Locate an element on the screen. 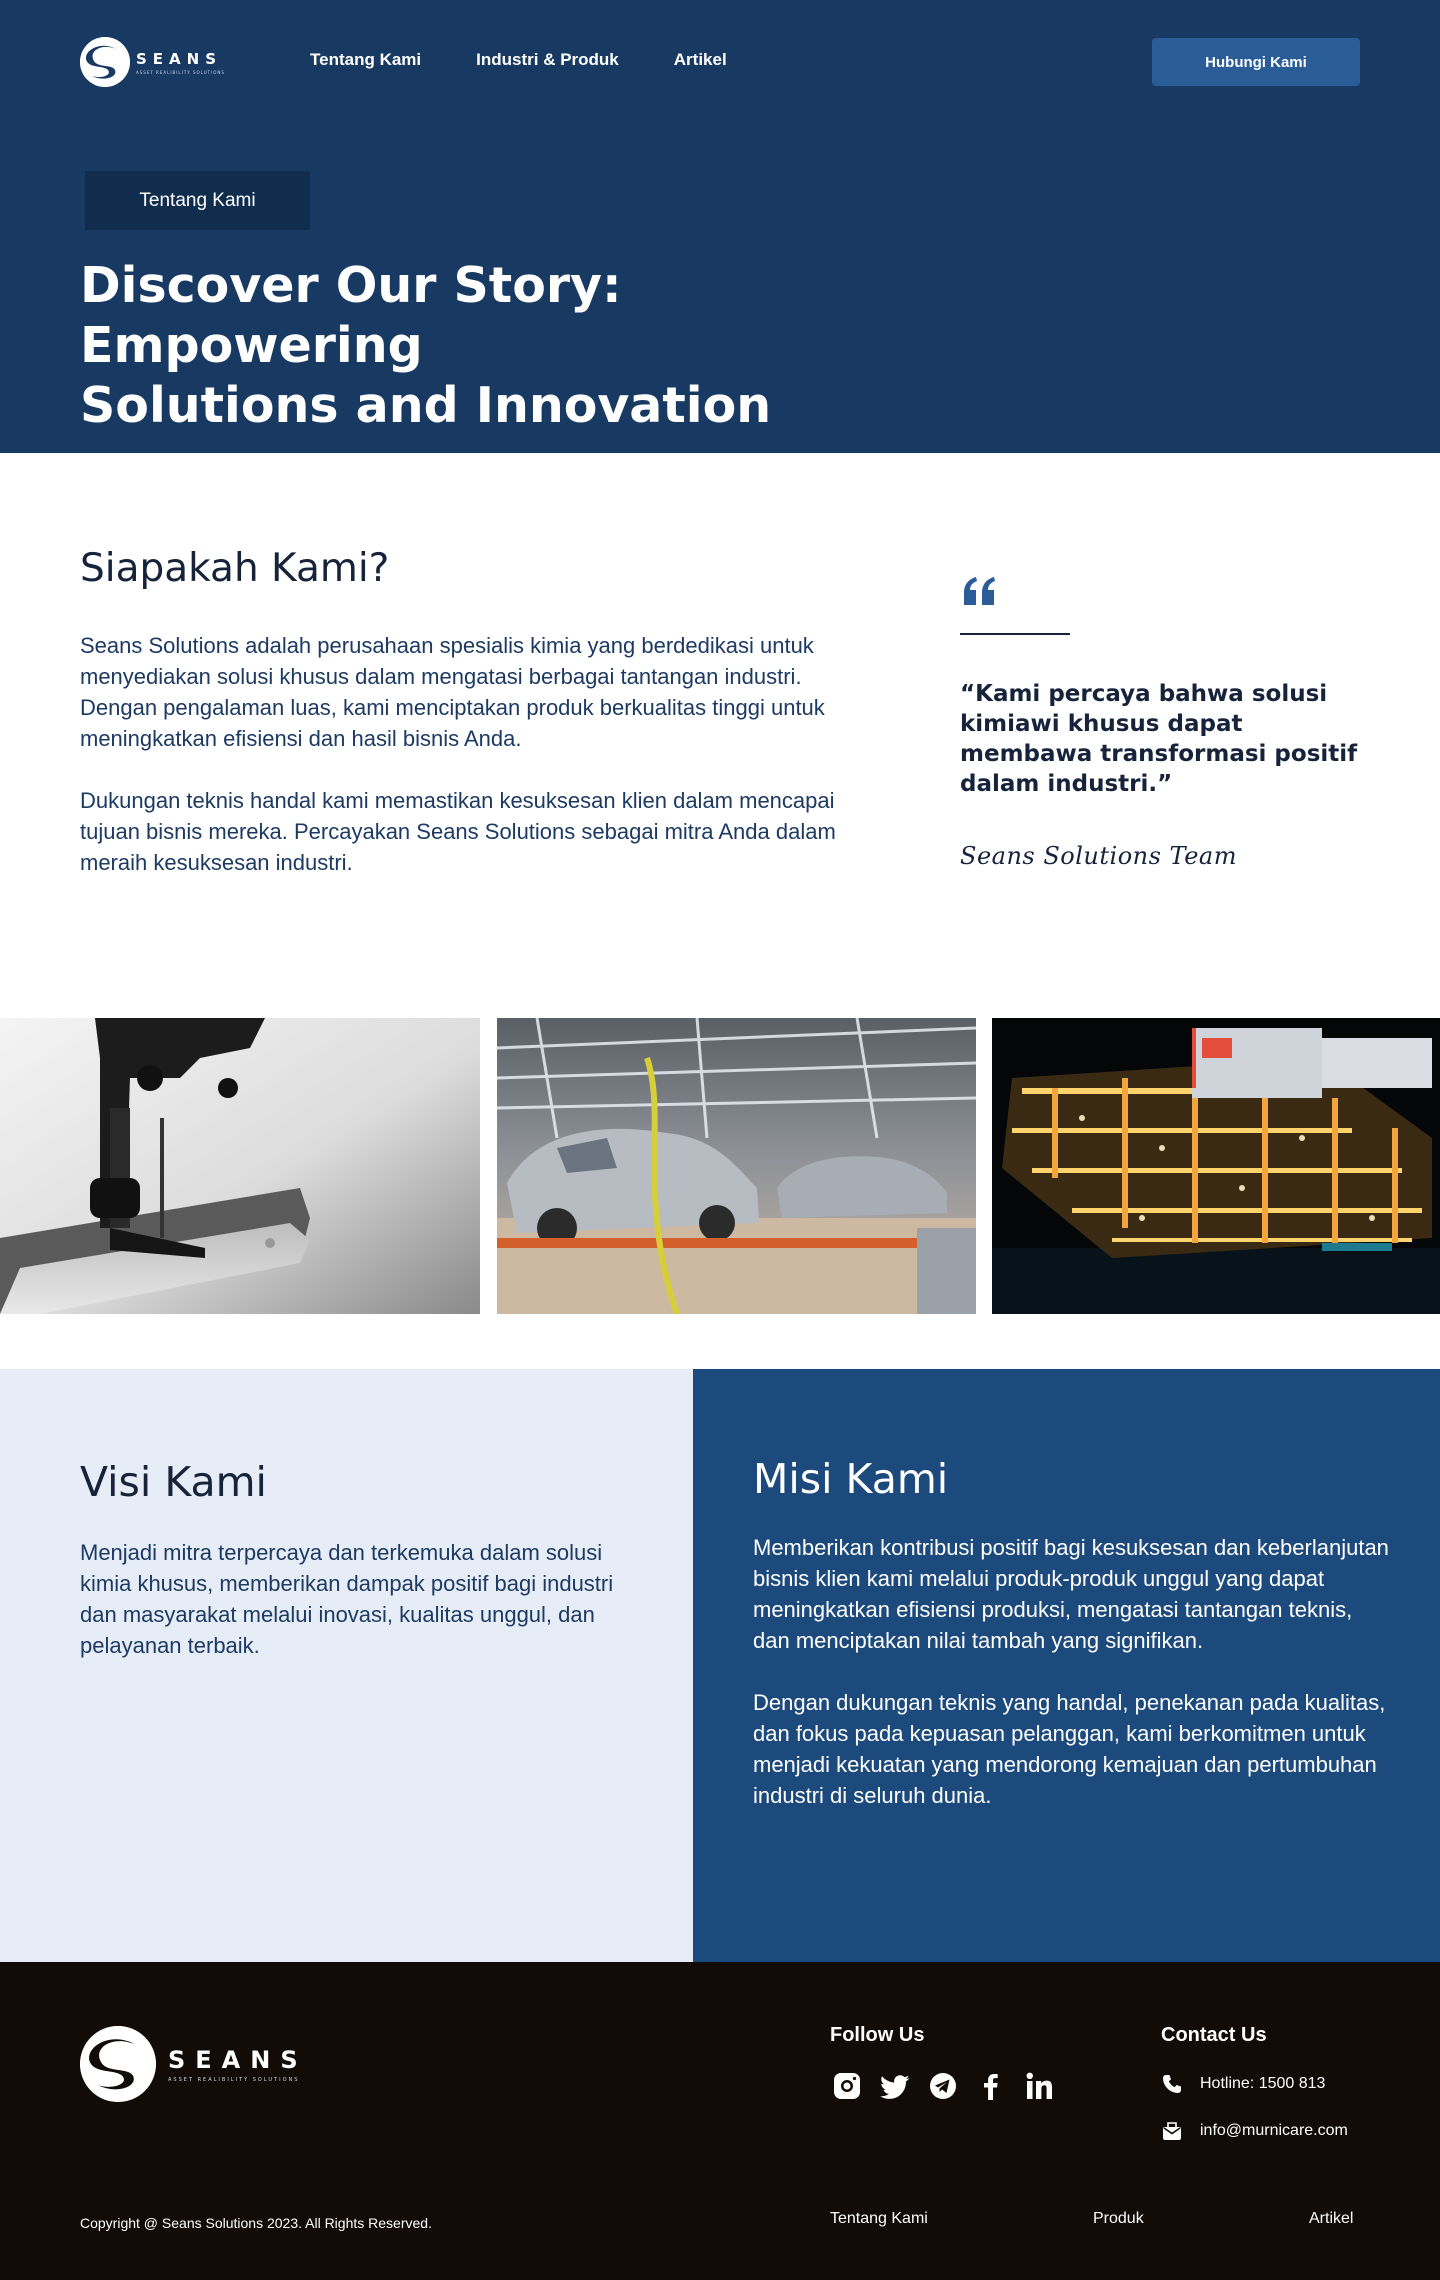 This screenshot has height=2280, width=1440. hotline-line: Hotline: 1500 813 is located at coordinates (1243, 2084).